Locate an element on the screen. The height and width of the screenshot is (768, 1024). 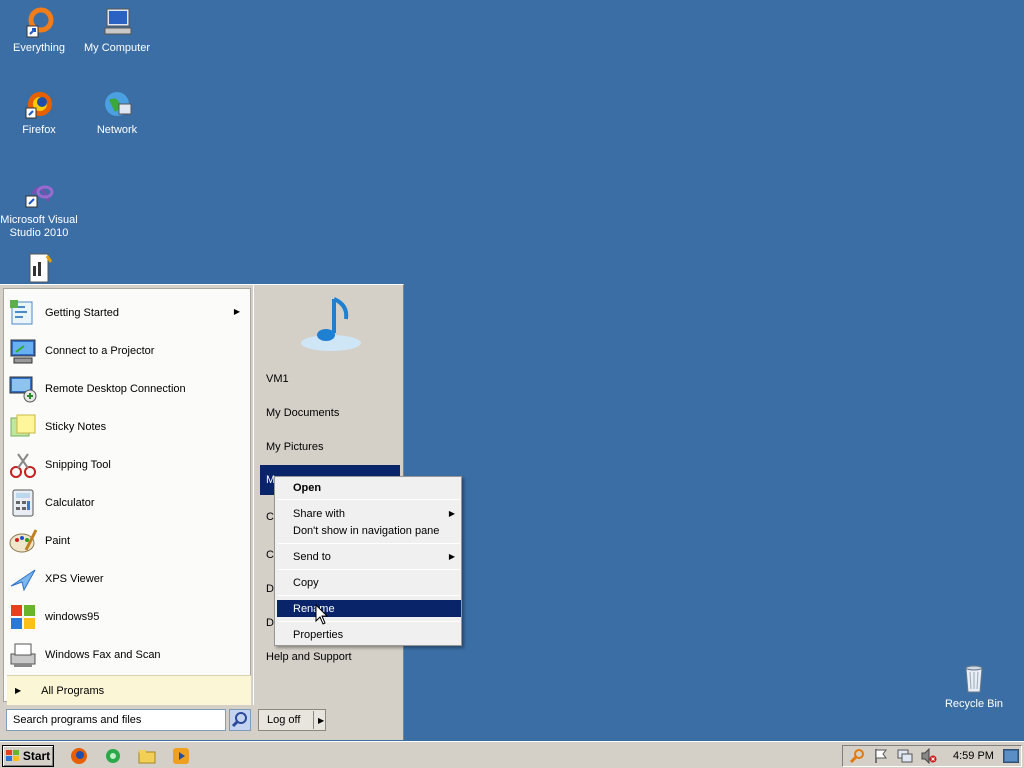
windows-logo-icon is located at coordinates (23, 617).